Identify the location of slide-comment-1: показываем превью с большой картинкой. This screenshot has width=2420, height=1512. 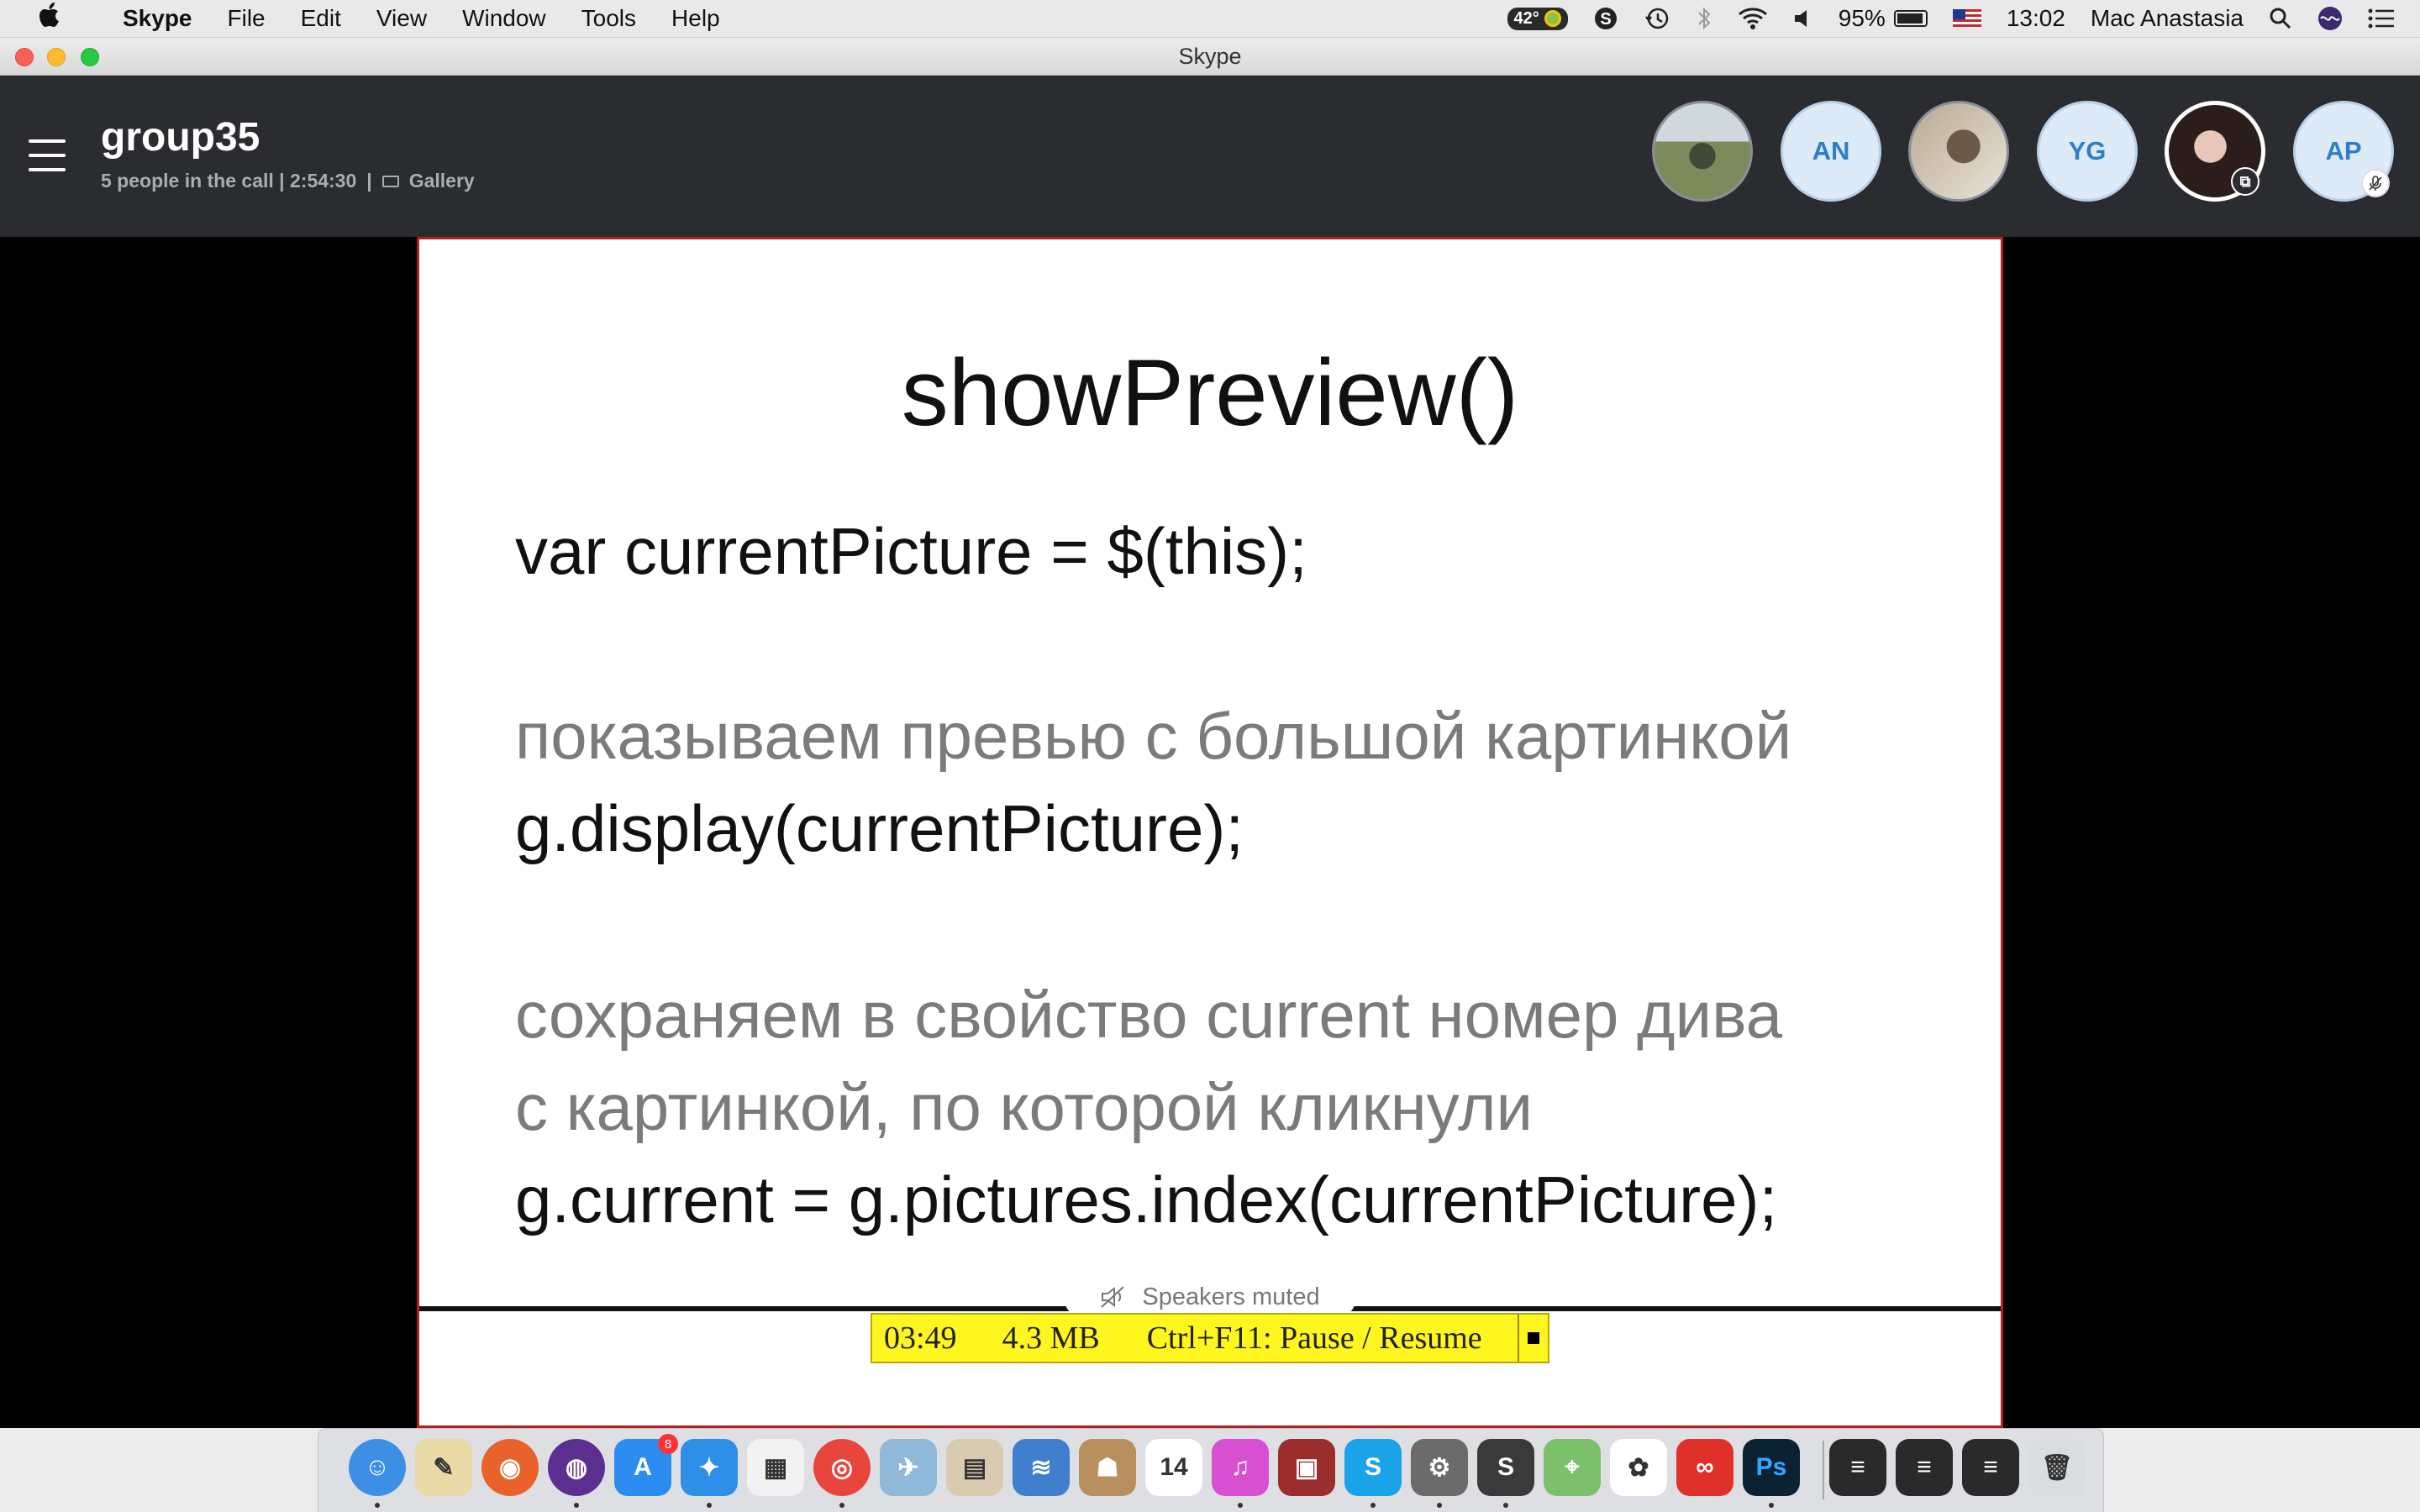
(1153, 736).